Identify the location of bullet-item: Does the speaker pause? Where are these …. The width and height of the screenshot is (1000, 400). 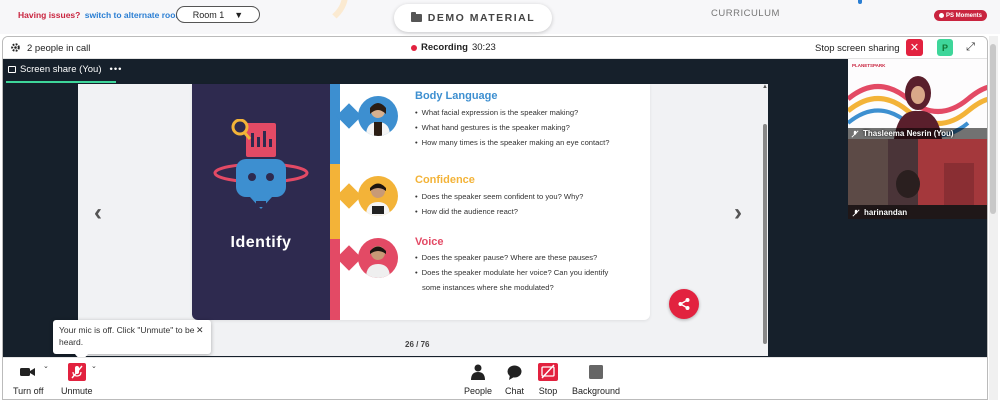
(511, 257).